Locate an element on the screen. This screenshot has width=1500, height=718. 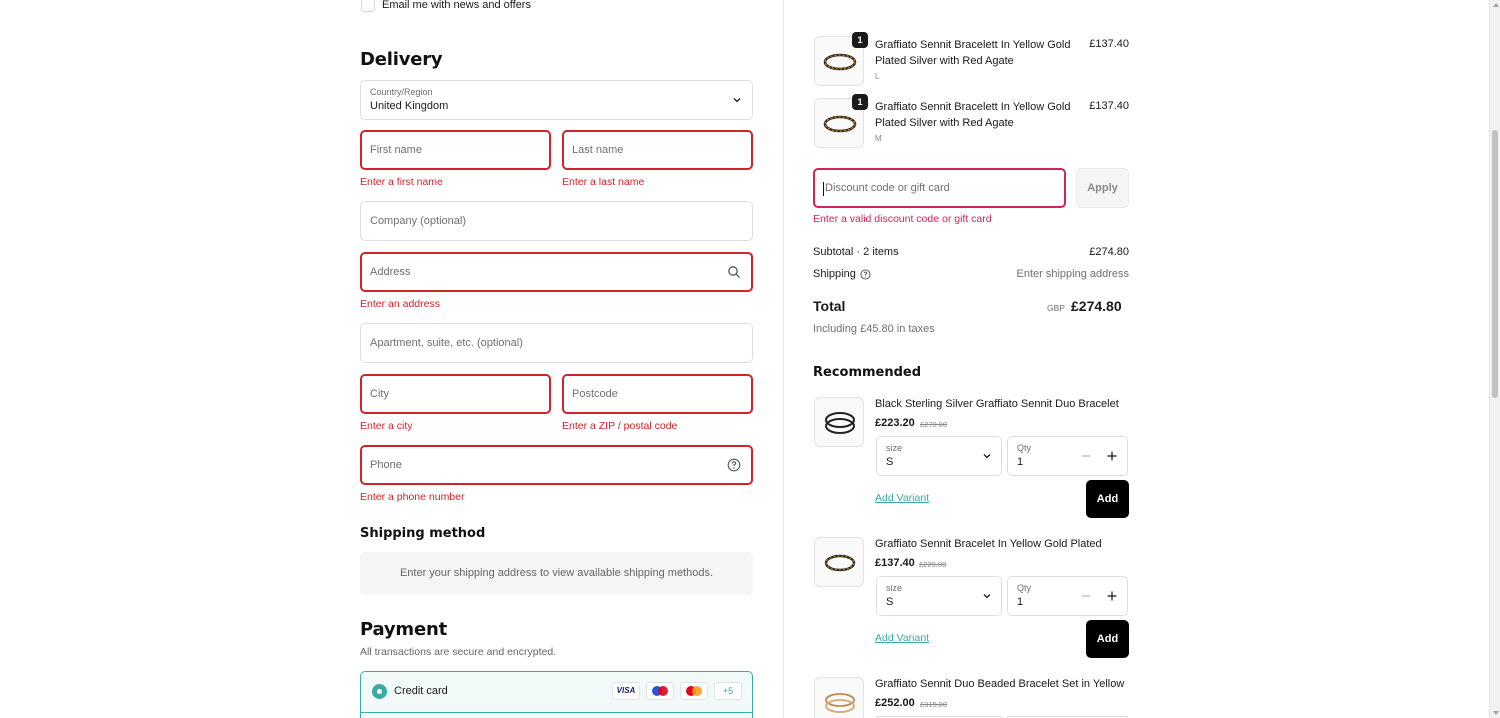
delivery-heading: Delivery is located at coordinates (401, 59).